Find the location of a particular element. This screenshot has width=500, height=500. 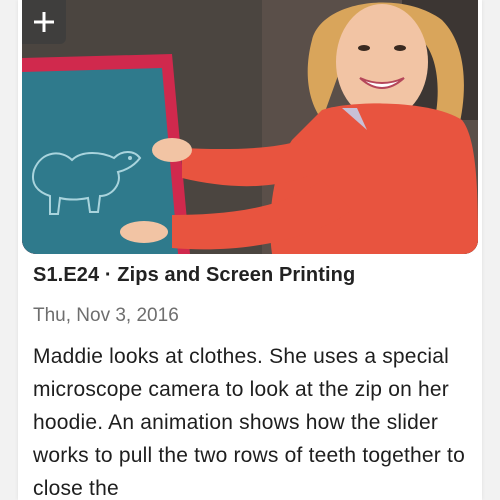

episode-title: S1.E24 · Zips and Screen Printing is located at coordinates (194, 275).